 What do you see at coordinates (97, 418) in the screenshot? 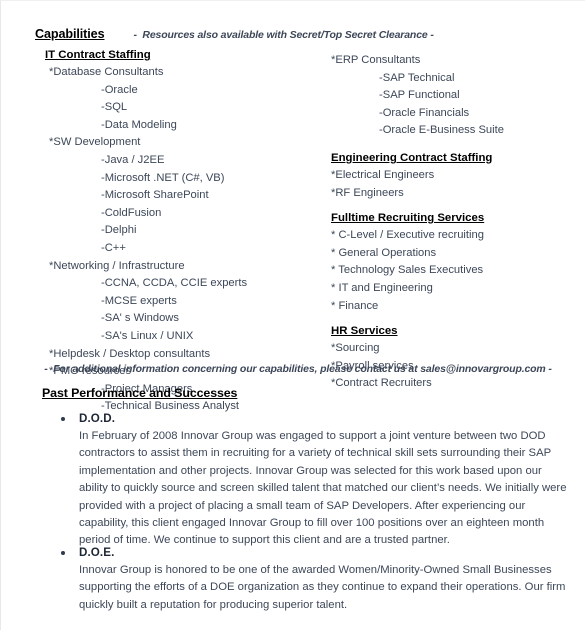
I see `entry-title: D.O.D.` at bounding box center [97, 418].